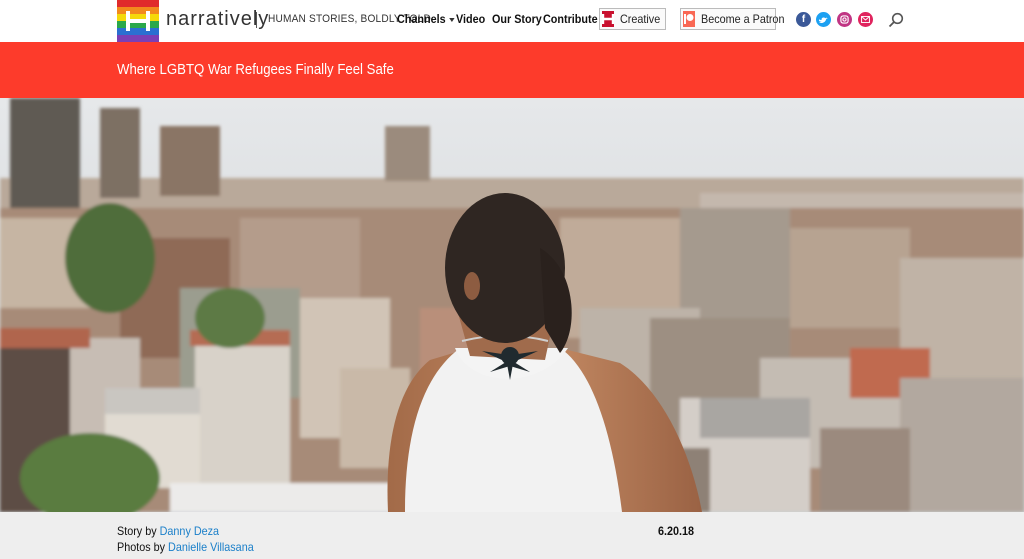  Describe the element at coordinates (803, 19) in the screenshot. I see `facebook-icon: f` at that location.